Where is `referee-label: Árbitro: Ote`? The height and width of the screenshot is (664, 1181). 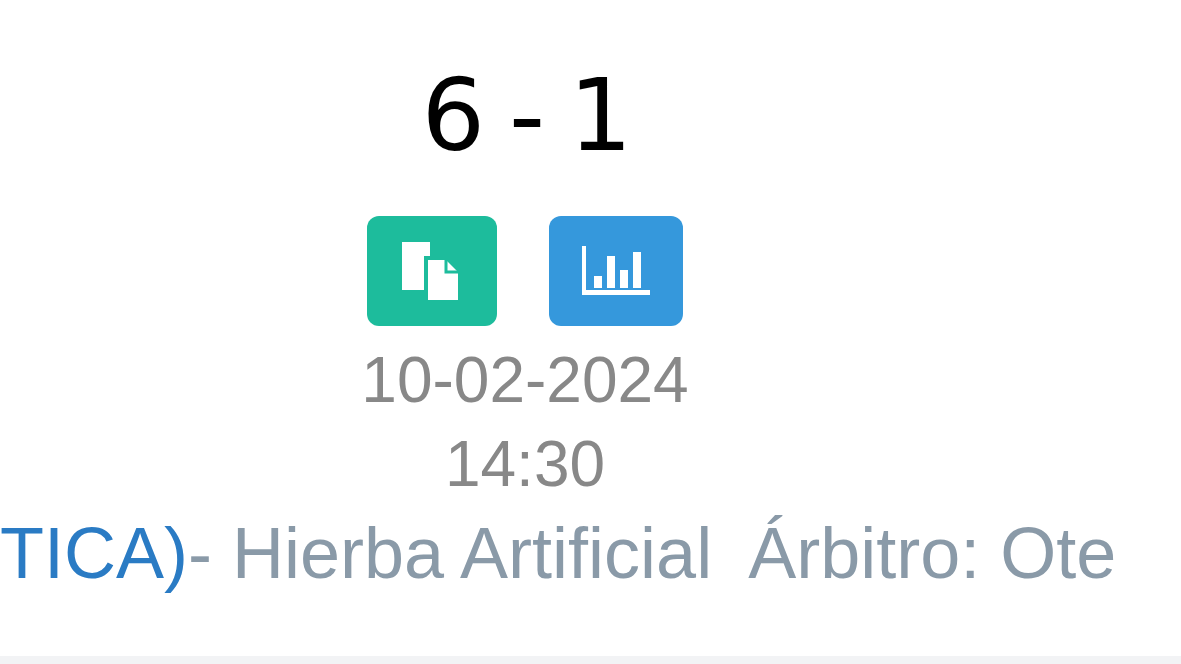
referee-label: Árbitro: Ote is located at coordinates (932, 554).